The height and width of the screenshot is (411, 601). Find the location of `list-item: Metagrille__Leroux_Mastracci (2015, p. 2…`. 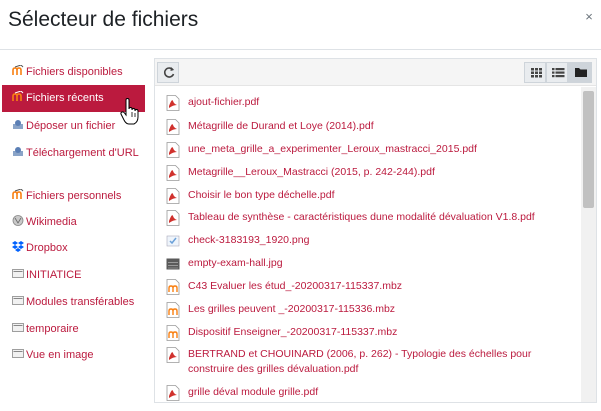

list-item: Metagrille__Leroux_Mastracci (2015, p. 2… is located at coordinates (371, 173).